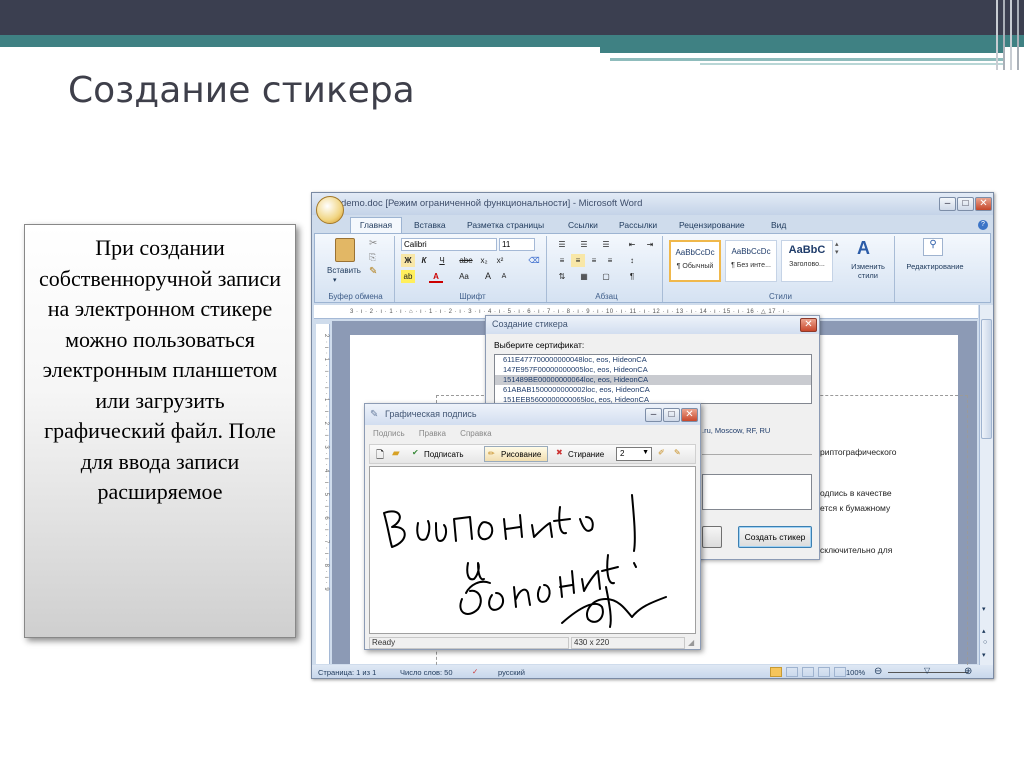 The width and height of the screenshot is (1024, 768). I want to click on outline-icon, so click(824, 672).